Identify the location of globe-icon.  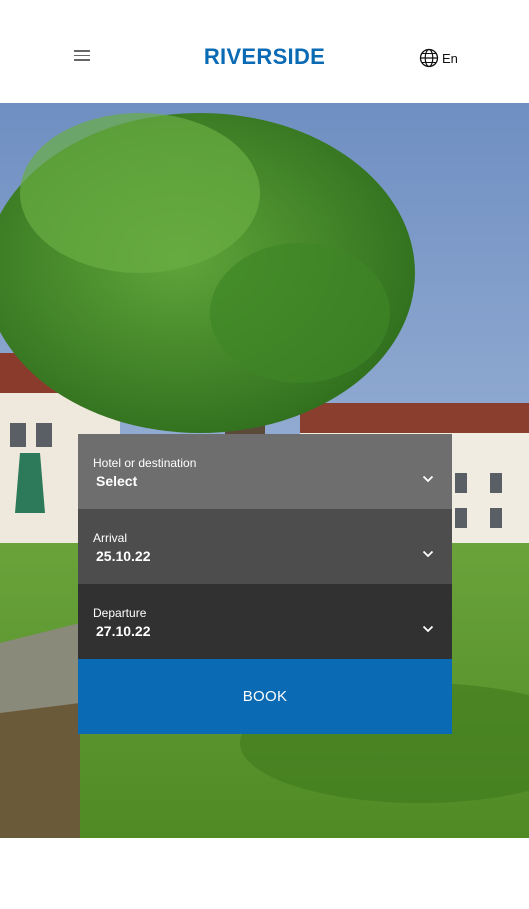
(429, 58).